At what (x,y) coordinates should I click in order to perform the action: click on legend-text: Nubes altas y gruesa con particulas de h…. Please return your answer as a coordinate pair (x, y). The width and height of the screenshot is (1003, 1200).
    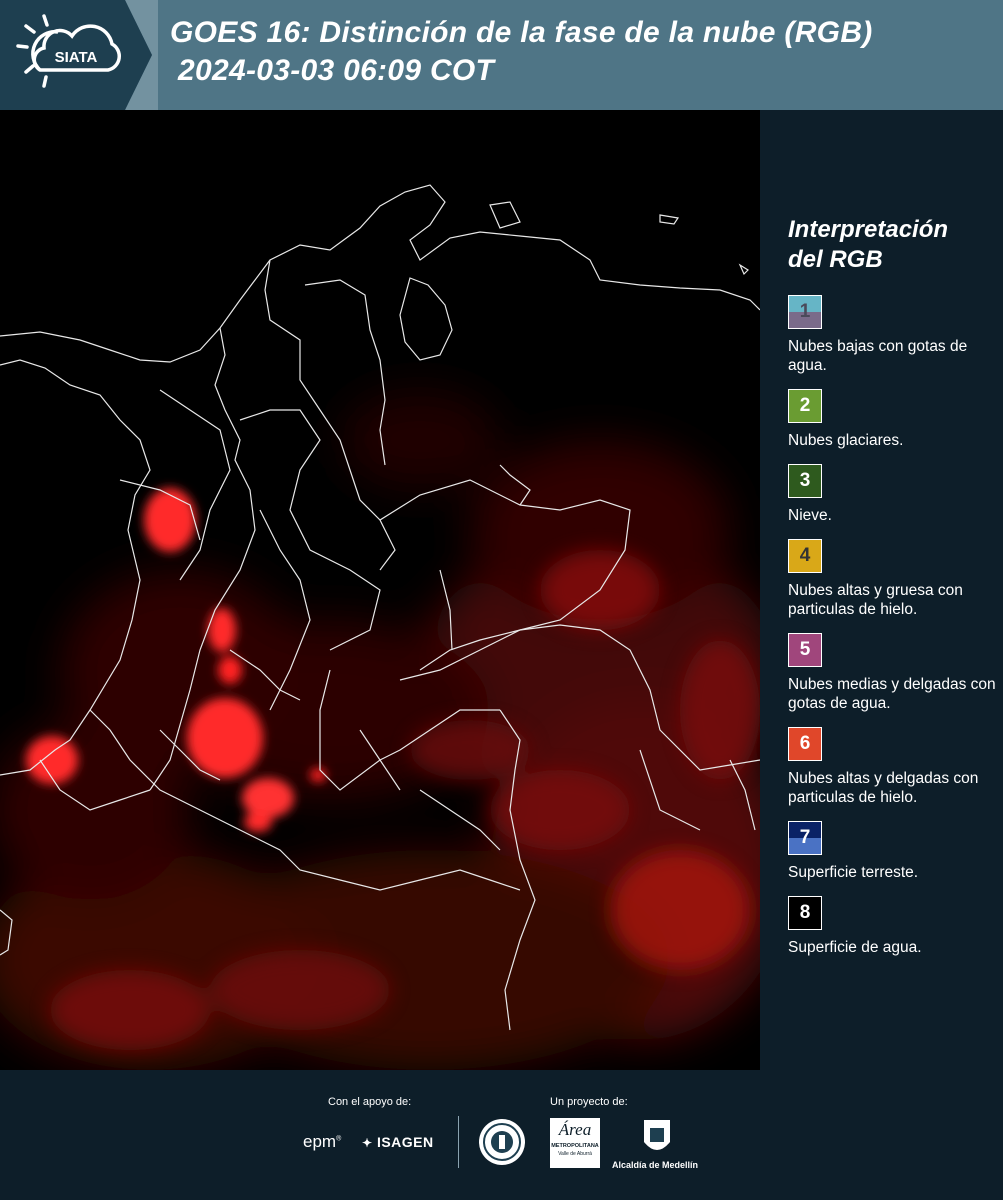
    Looking at the image, I should click on (875, 600).